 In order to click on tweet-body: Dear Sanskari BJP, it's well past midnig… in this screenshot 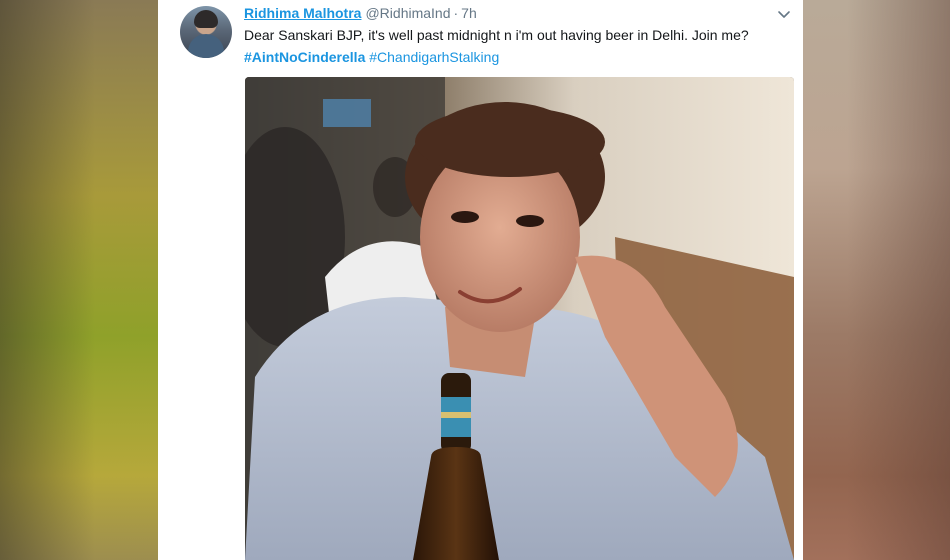, I will do `click(519, 46)`.